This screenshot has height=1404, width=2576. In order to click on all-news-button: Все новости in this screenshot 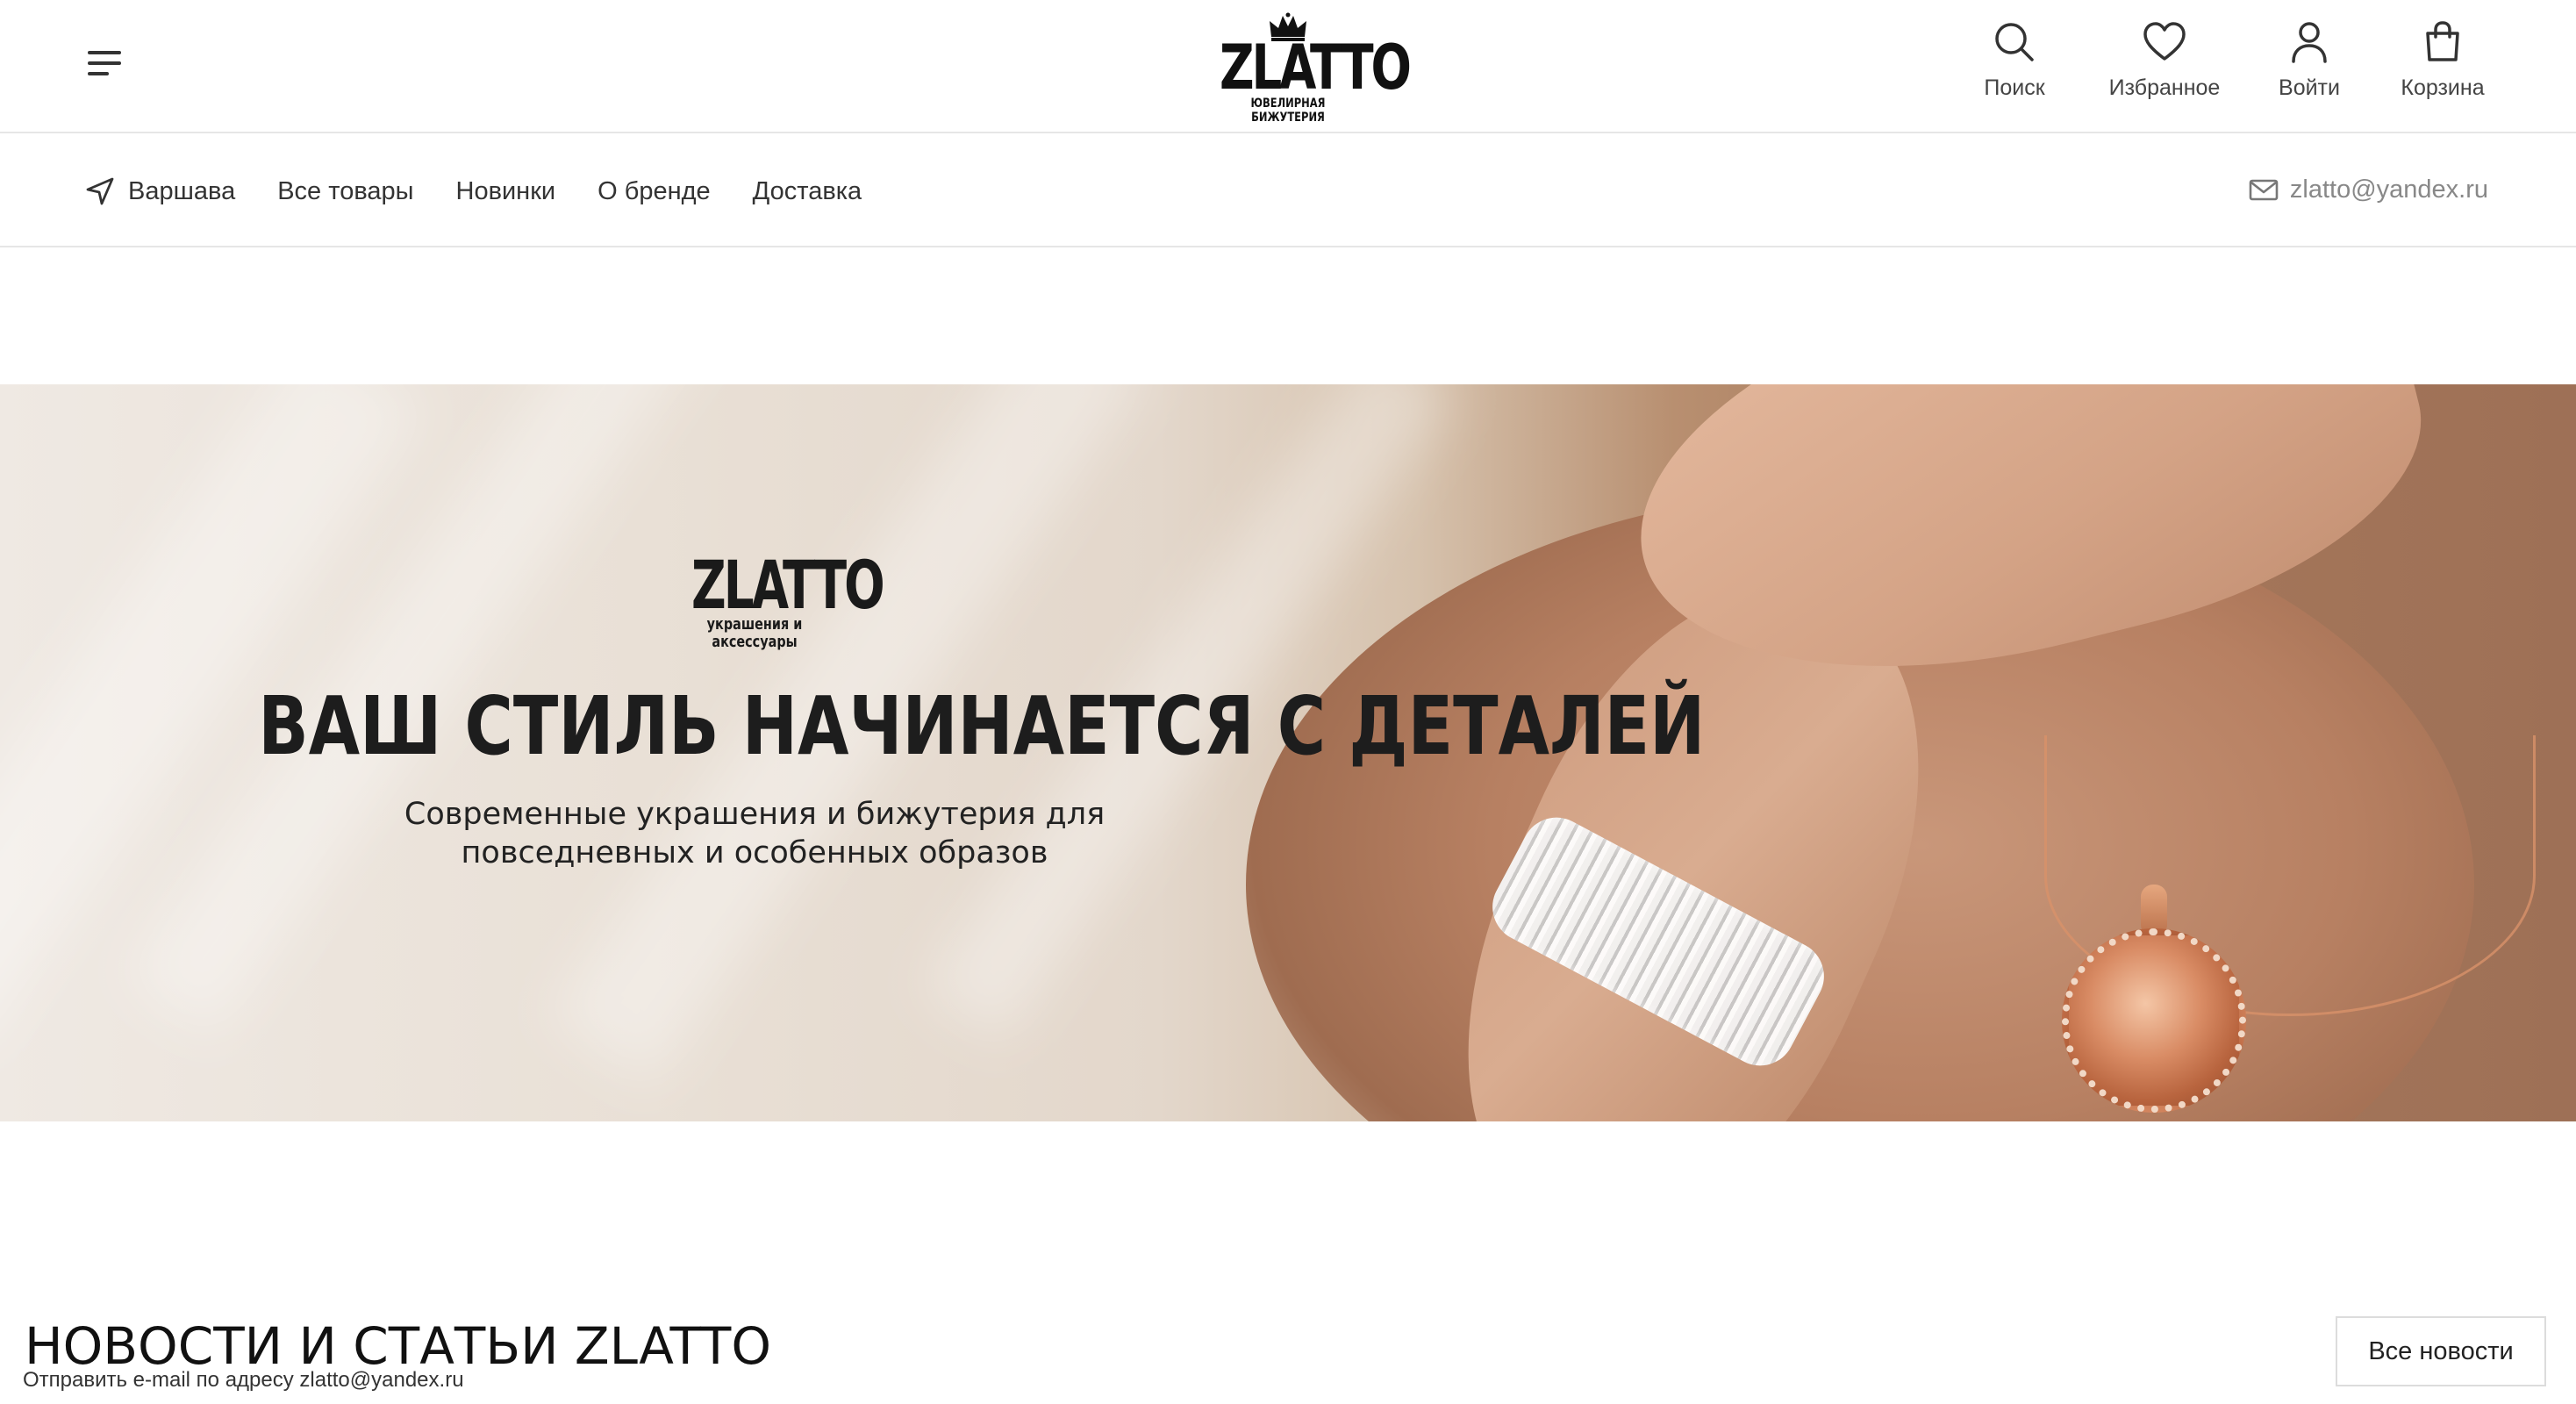, I will do `click(2441, 1351)`.